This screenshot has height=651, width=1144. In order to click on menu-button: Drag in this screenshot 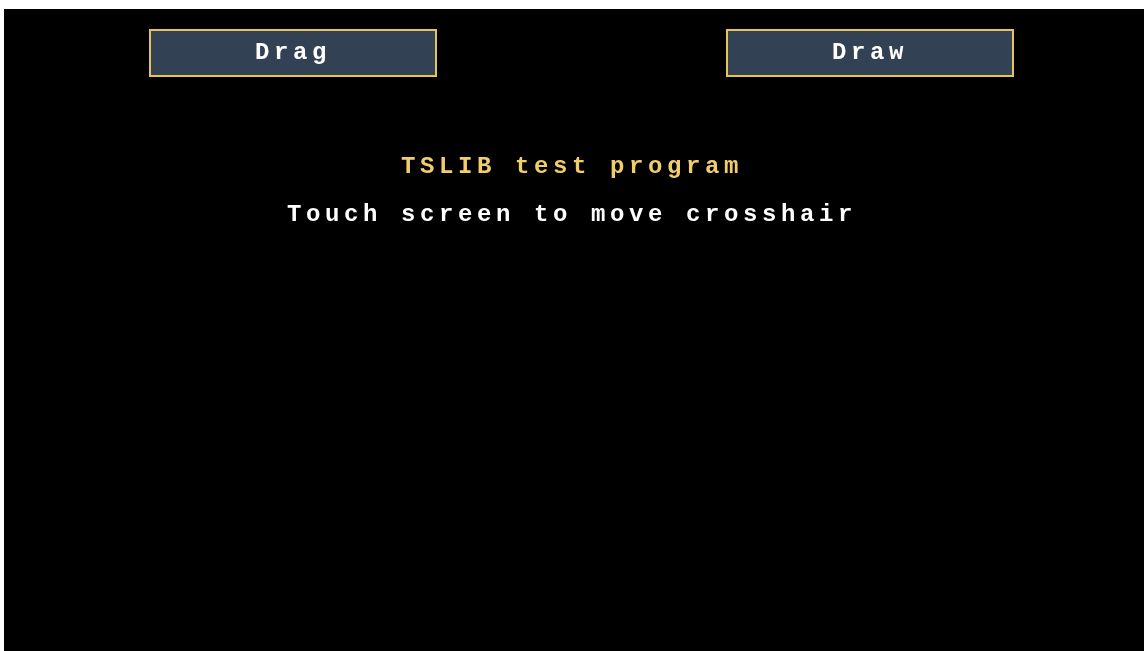, I will do `click(293, 53)`.